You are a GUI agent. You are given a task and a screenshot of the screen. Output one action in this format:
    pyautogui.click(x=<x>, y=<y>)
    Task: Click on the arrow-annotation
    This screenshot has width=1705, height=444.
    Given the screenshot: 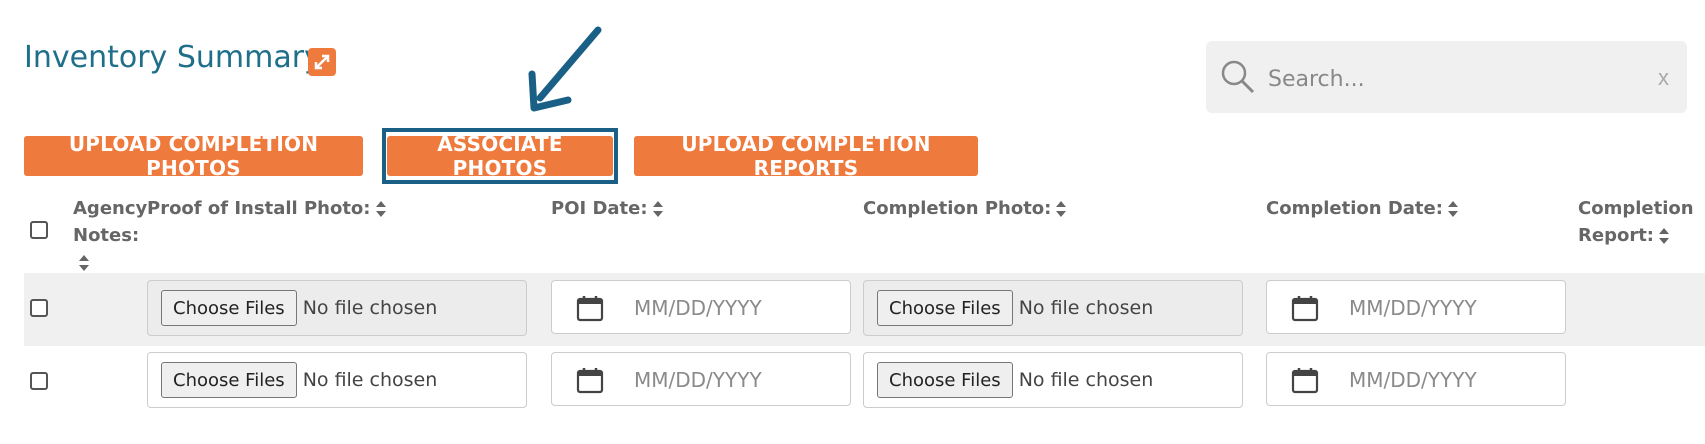 What is the action you would take?
    pyautogui.click(x=565, y=69)
    